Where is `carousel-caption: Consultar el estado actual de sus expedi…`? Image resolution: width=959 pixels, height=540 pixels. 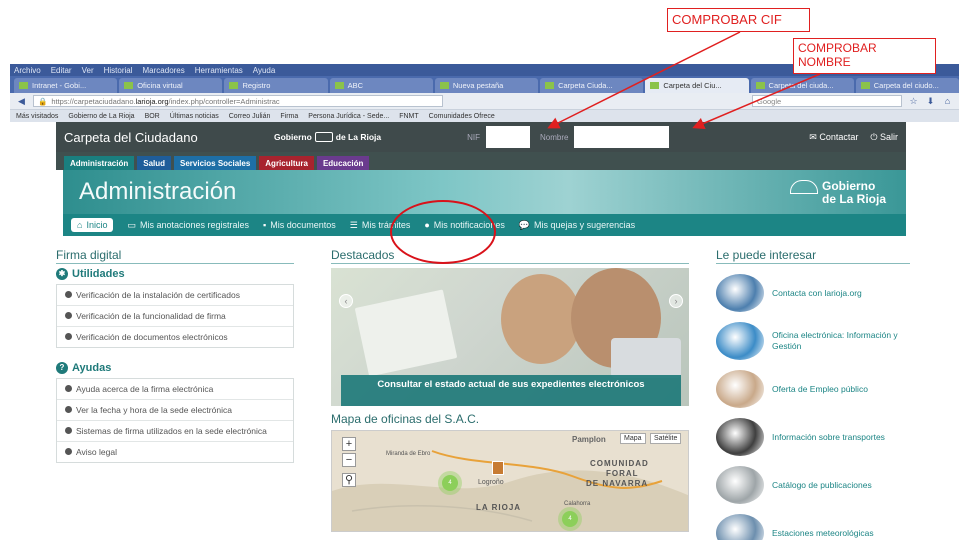 carousel-caption: Consultar el estado actual de sus expedi… is located at coordinates (511, 390).